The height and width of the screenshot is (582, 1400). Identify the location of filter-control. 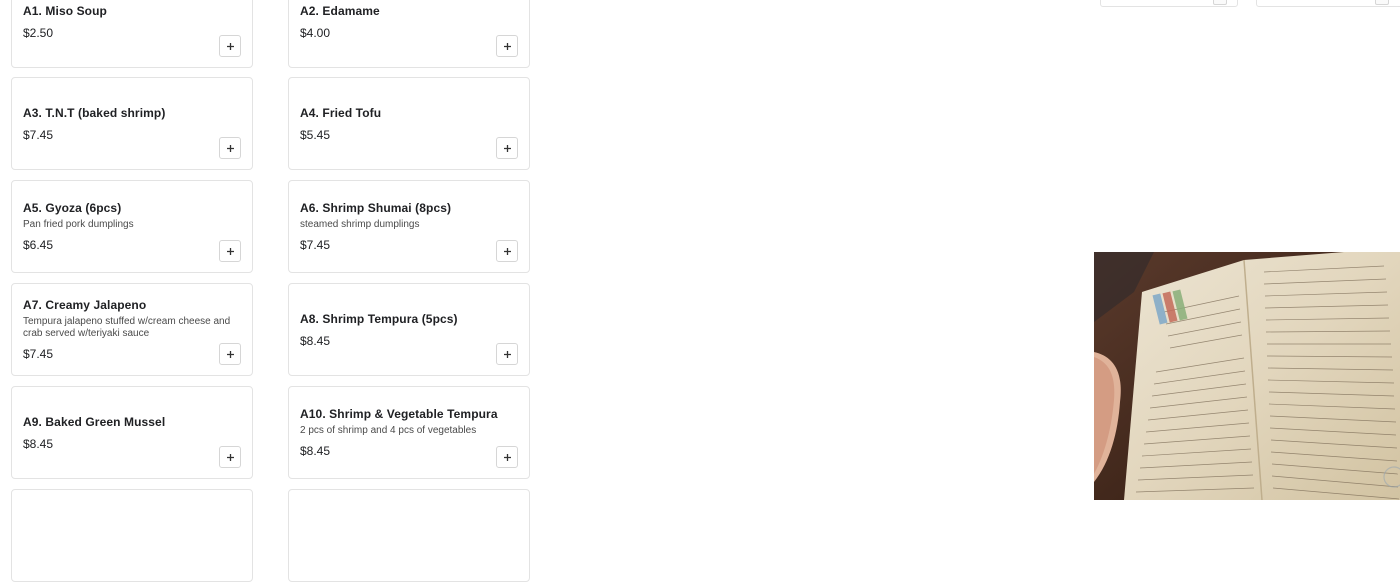
(1169, 3).